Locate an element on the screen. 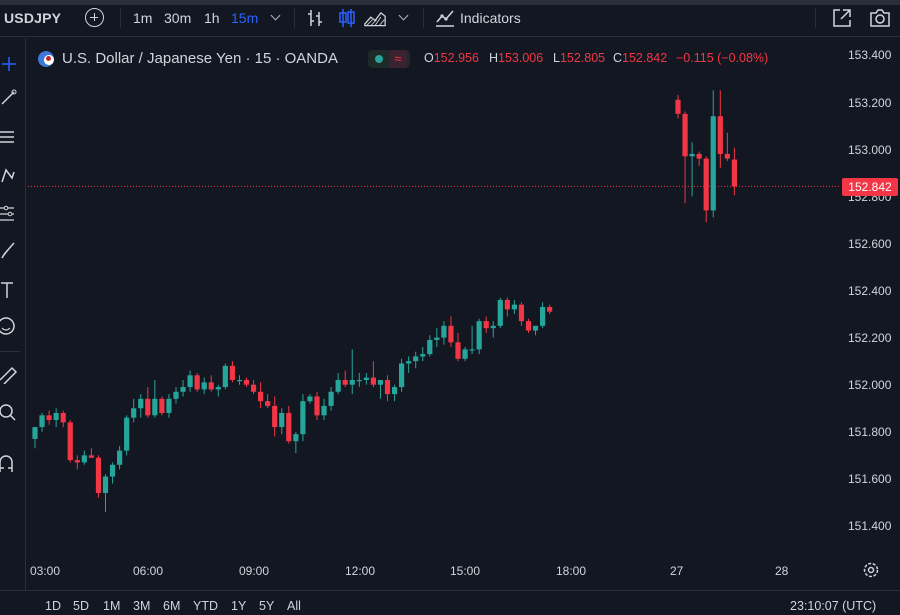 The width and height of the screenshot is (900, 615). time-axis-label: 27 is located at coordinates (677, 571).